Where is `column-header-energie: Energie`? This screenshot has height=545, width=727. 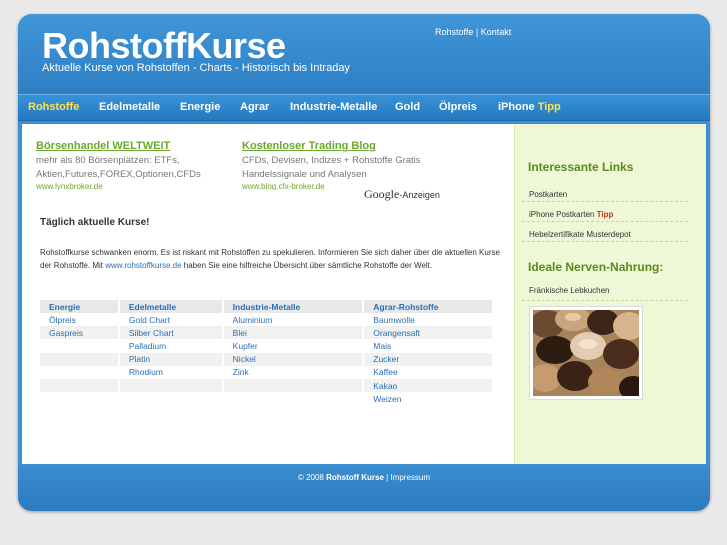
column-header-energie: Energie is located at coordinates (80, 306).